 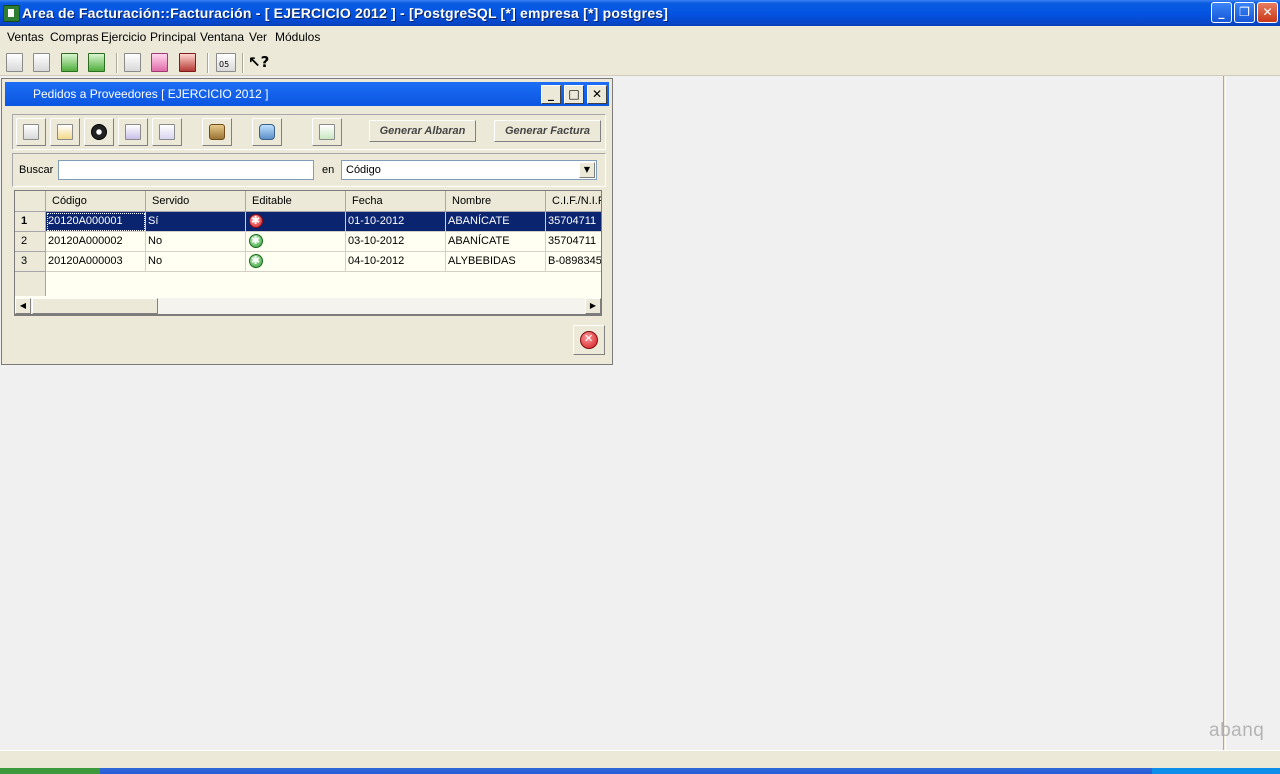 What do you see at coordinates (640, 771) in the screenshot?
I see `taskbar` at bounding box center [640, 771].